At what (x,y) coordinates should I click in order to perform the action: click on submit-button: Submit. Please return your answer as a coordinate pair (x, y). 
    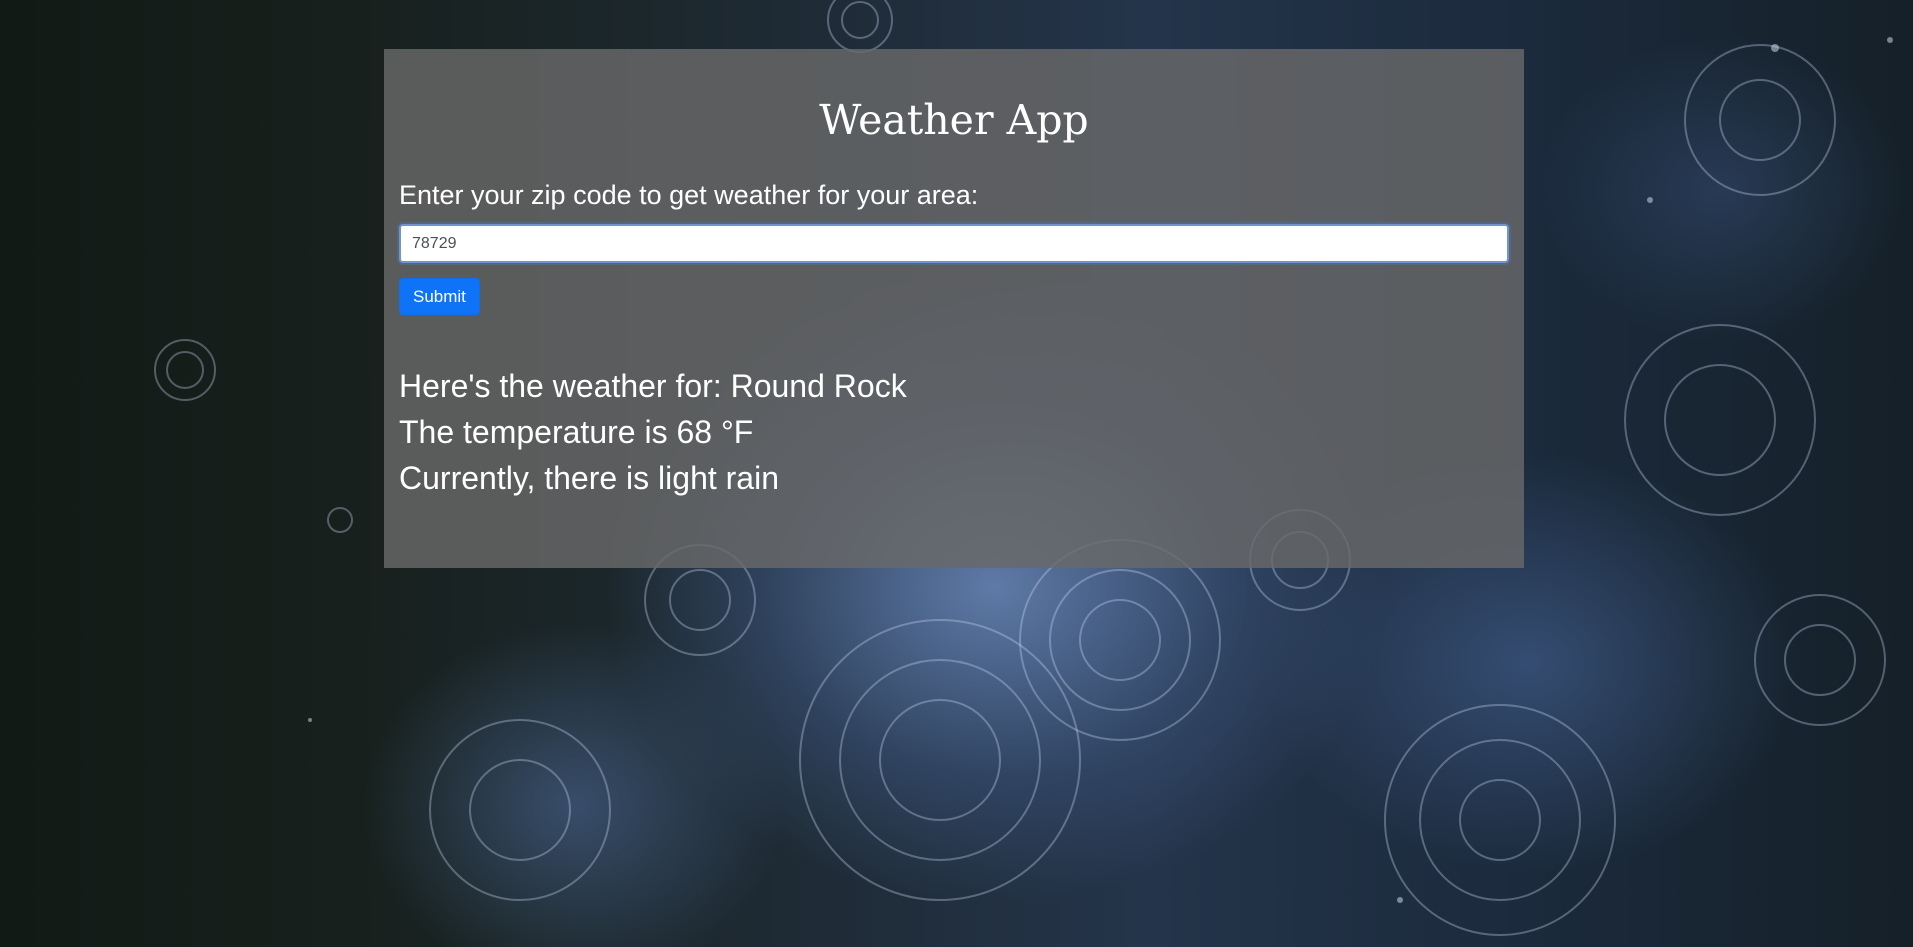
    Looking at the image, I should click on (439, 296).